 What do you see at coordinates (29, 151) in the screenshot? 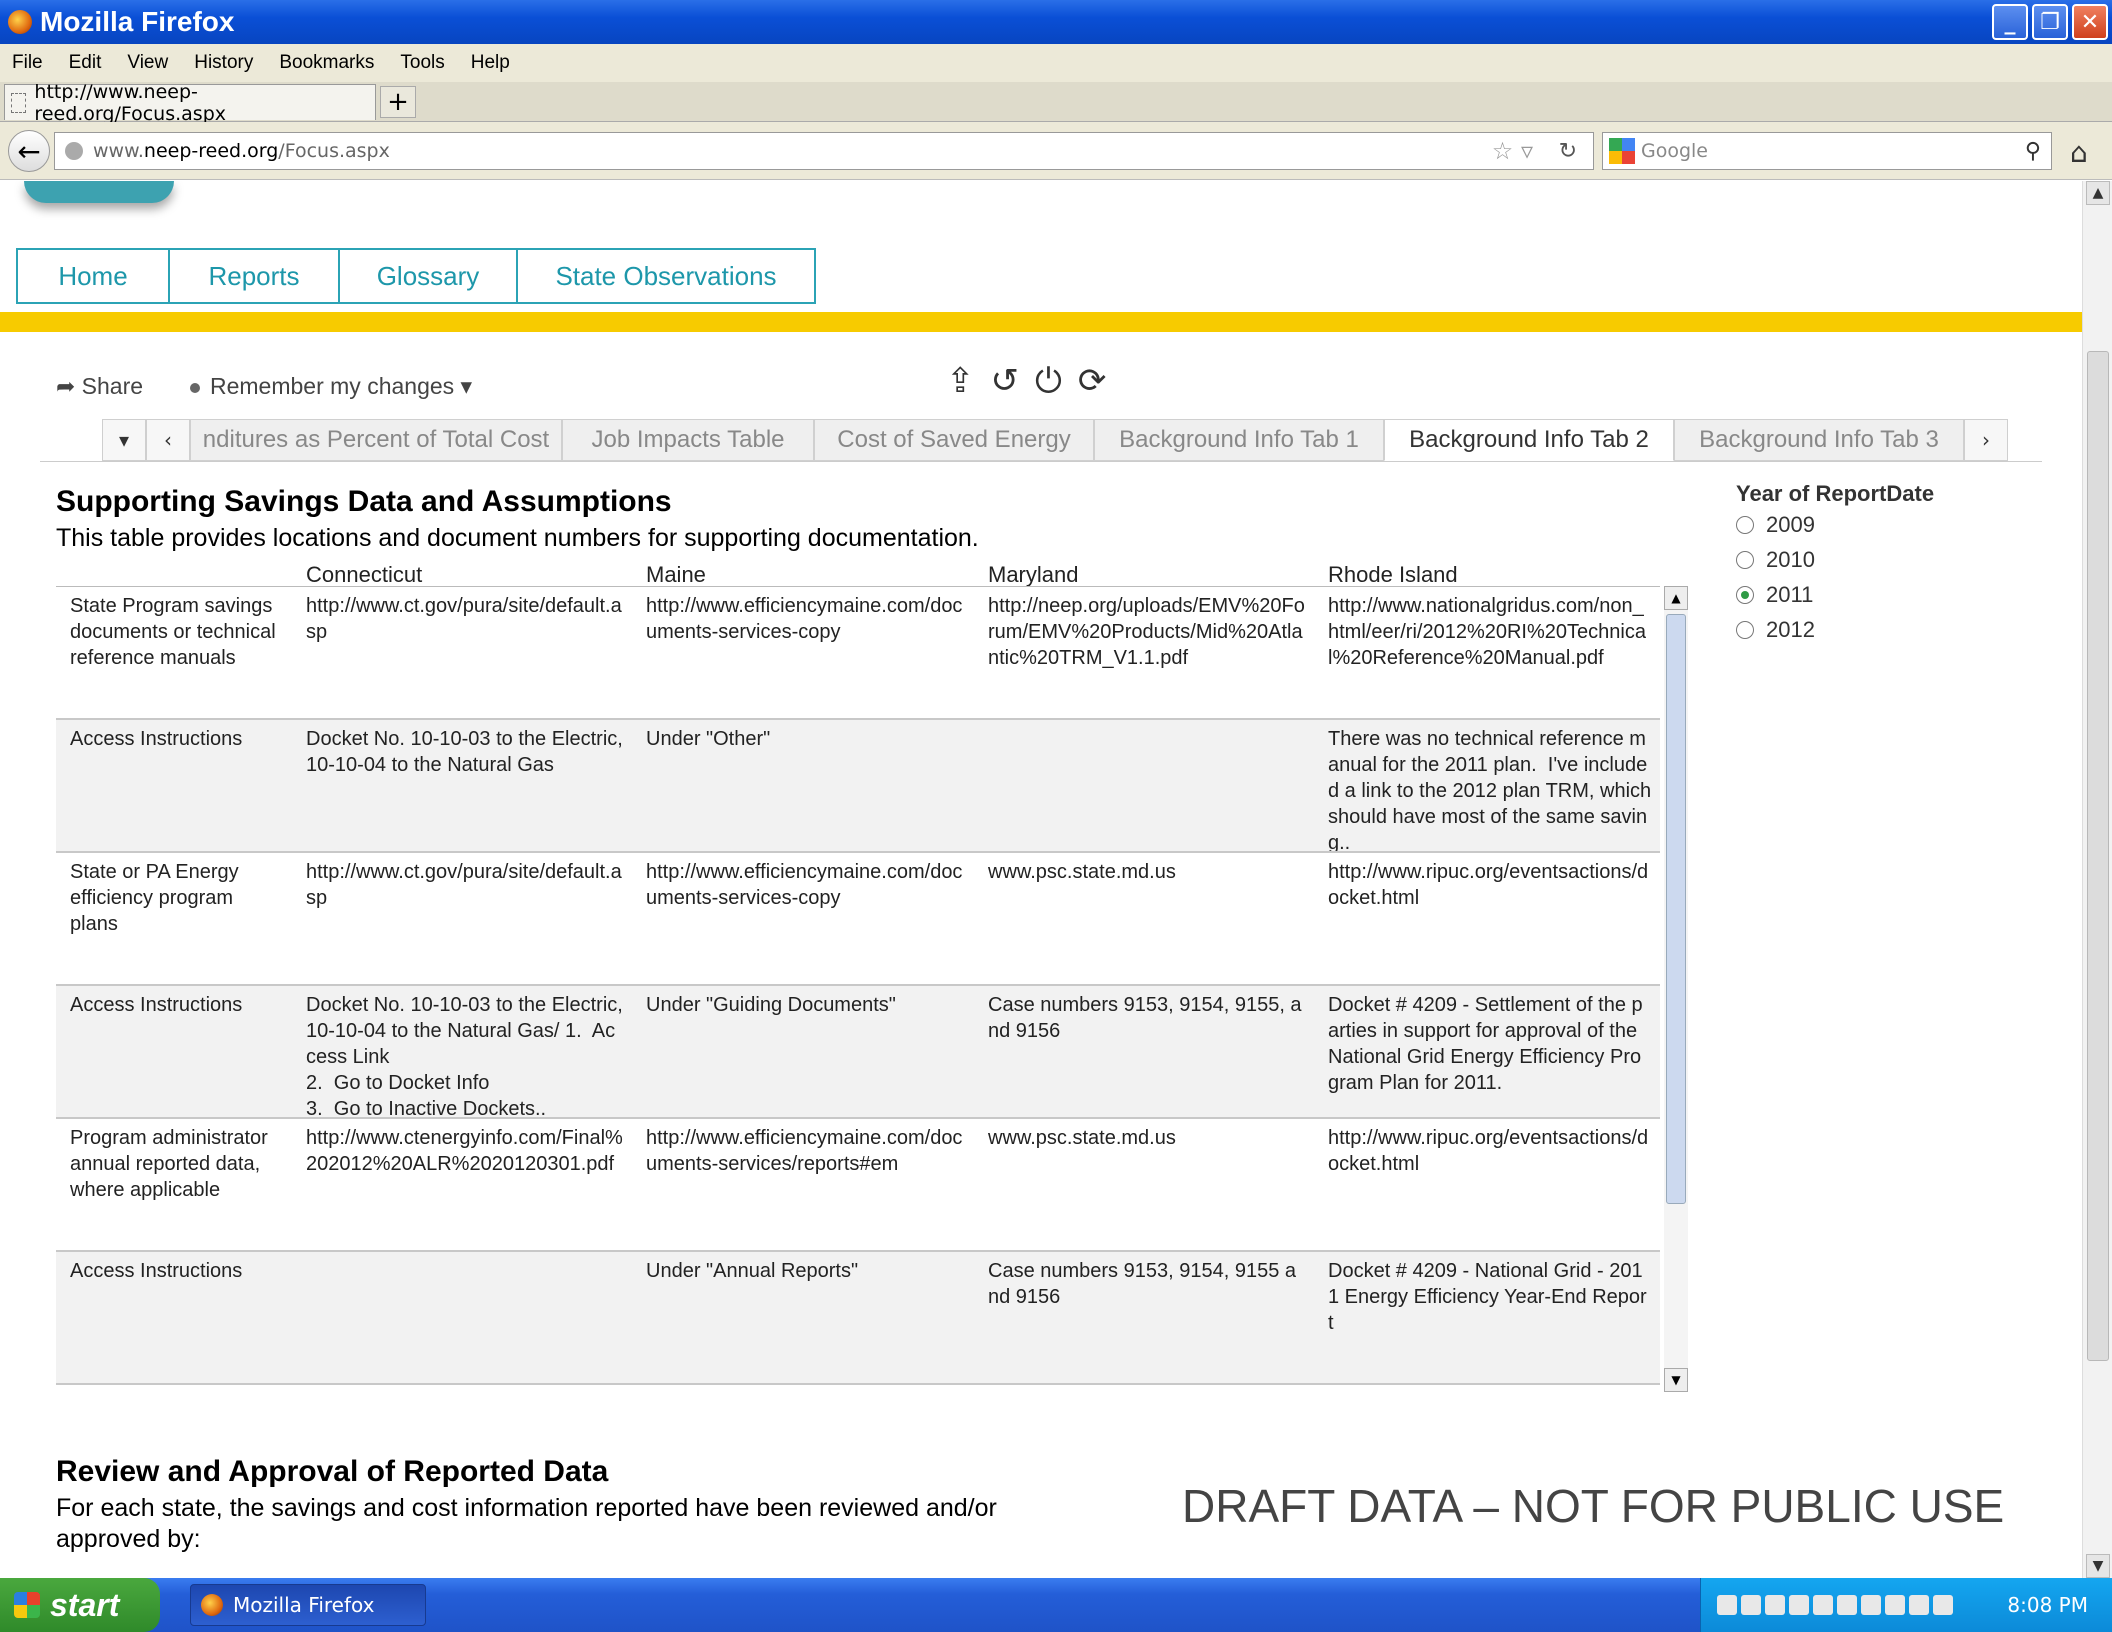
I see `back-button: ←` at bounding box center [29, 151].